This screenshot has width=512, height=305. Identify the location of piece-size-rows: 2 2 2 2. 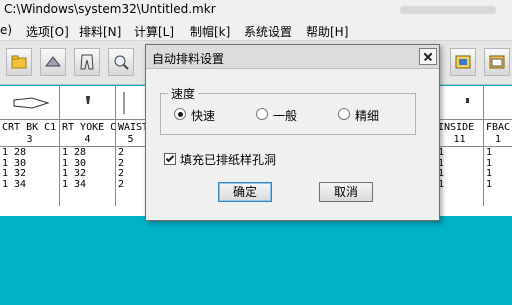
(121, 168).